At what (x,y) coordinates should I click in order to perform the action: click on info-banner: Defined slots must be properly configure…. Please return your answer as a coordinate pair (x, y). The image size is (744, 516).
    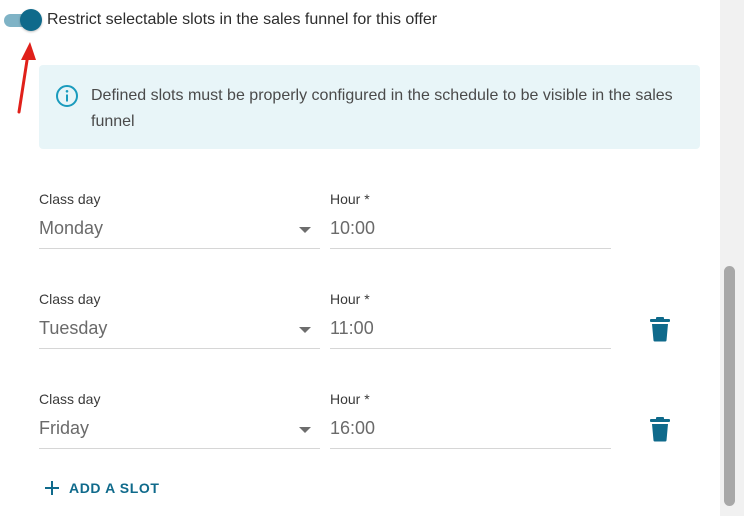
    Looking at the image, I should click on (369, 107).